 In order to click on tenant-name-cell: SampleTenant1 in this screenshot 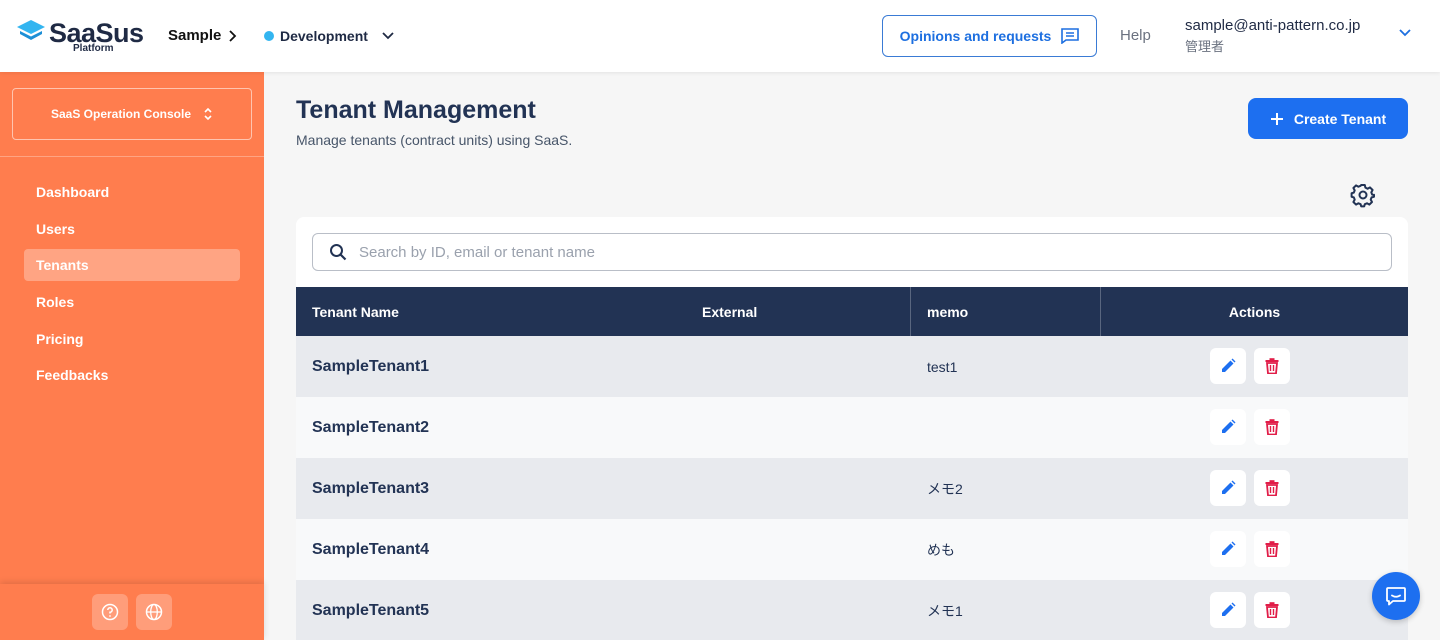, I will do `click(370, 366)`.